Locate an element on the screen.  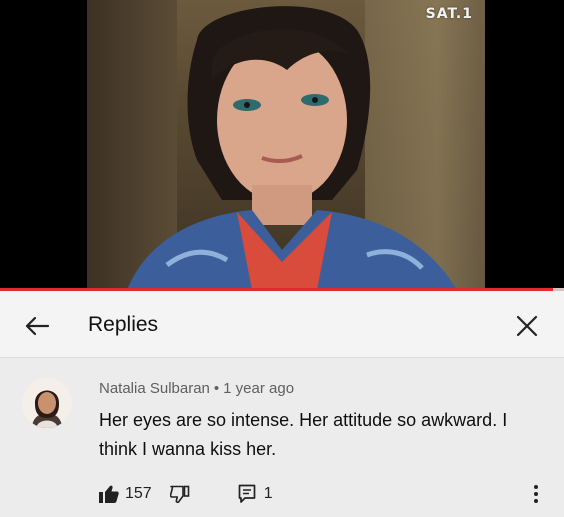
replies-header: Replies is located at coordinates (282, 324).